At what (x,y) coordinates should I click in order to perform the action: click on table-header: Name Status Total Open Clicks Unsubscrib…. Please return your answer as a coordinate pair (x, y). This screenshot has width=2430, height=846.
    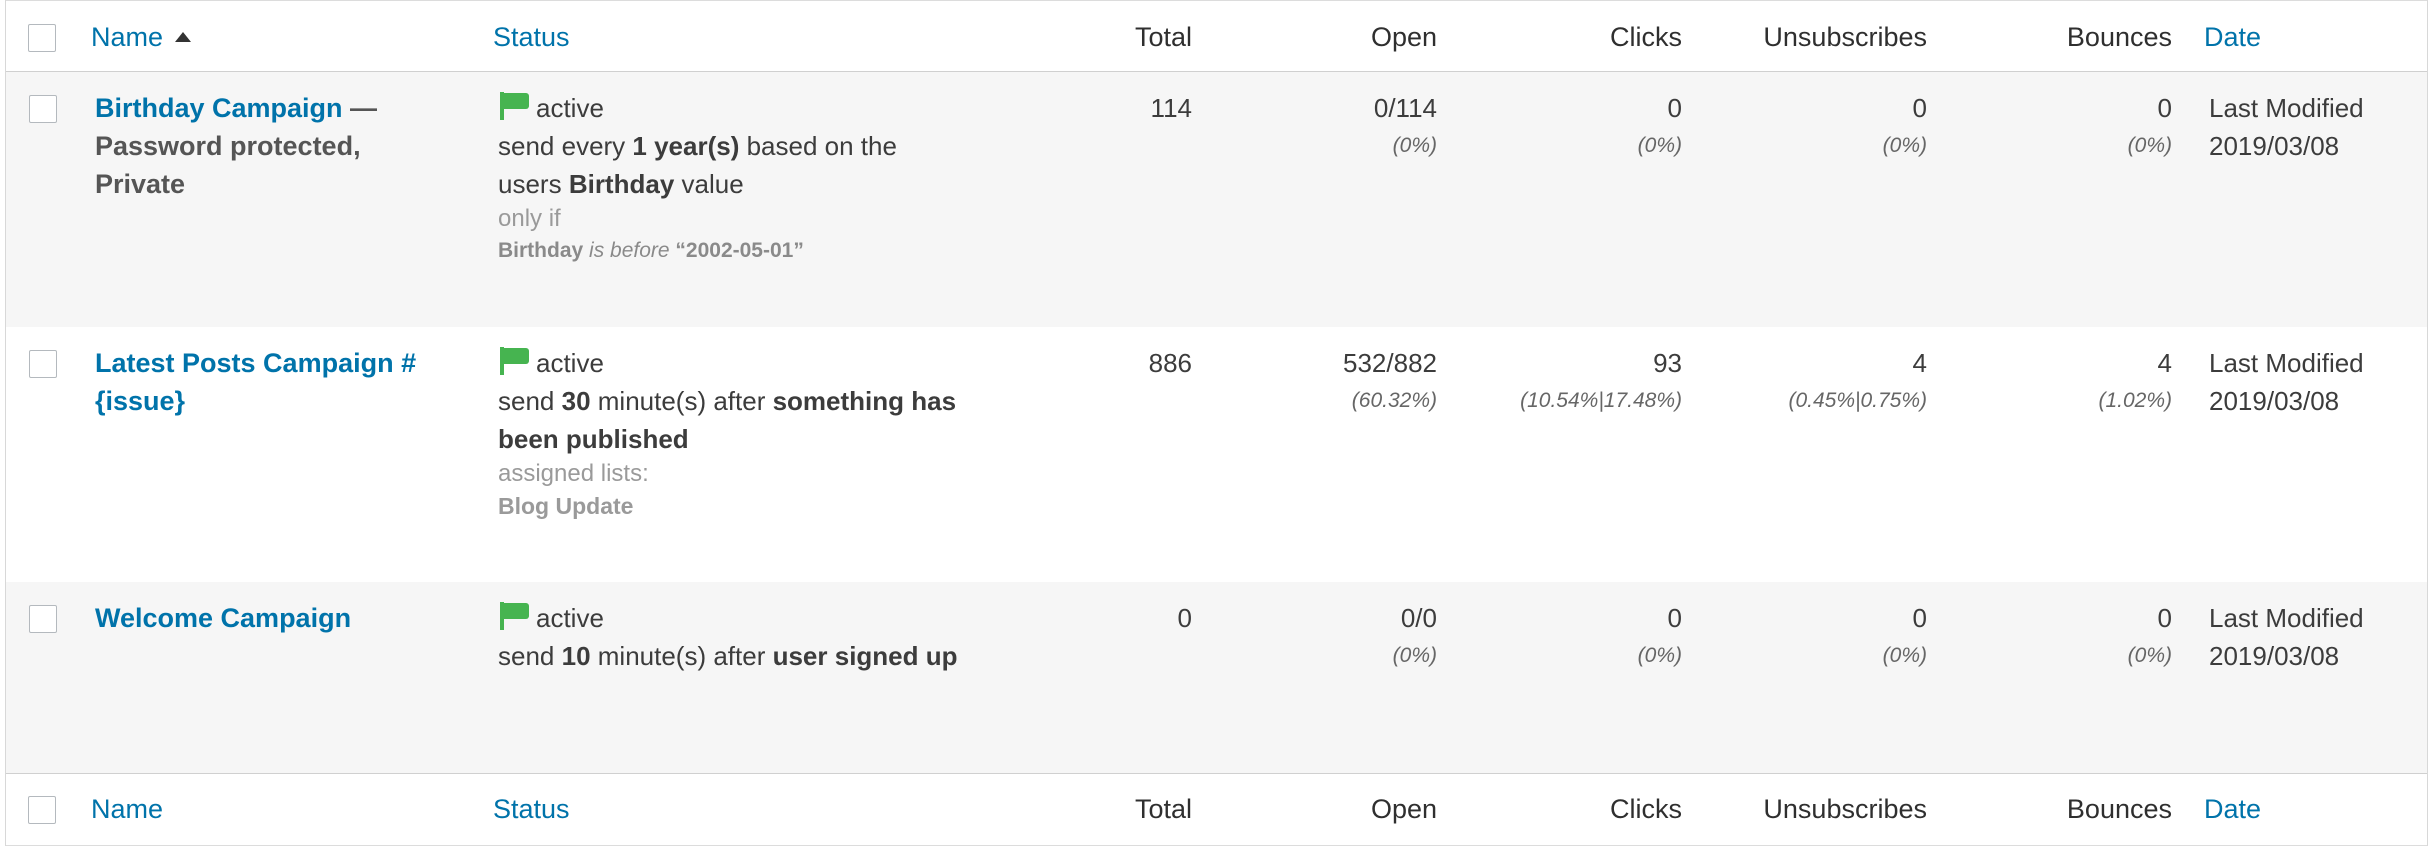
    Looking at the image, I should click on (1216, 36).